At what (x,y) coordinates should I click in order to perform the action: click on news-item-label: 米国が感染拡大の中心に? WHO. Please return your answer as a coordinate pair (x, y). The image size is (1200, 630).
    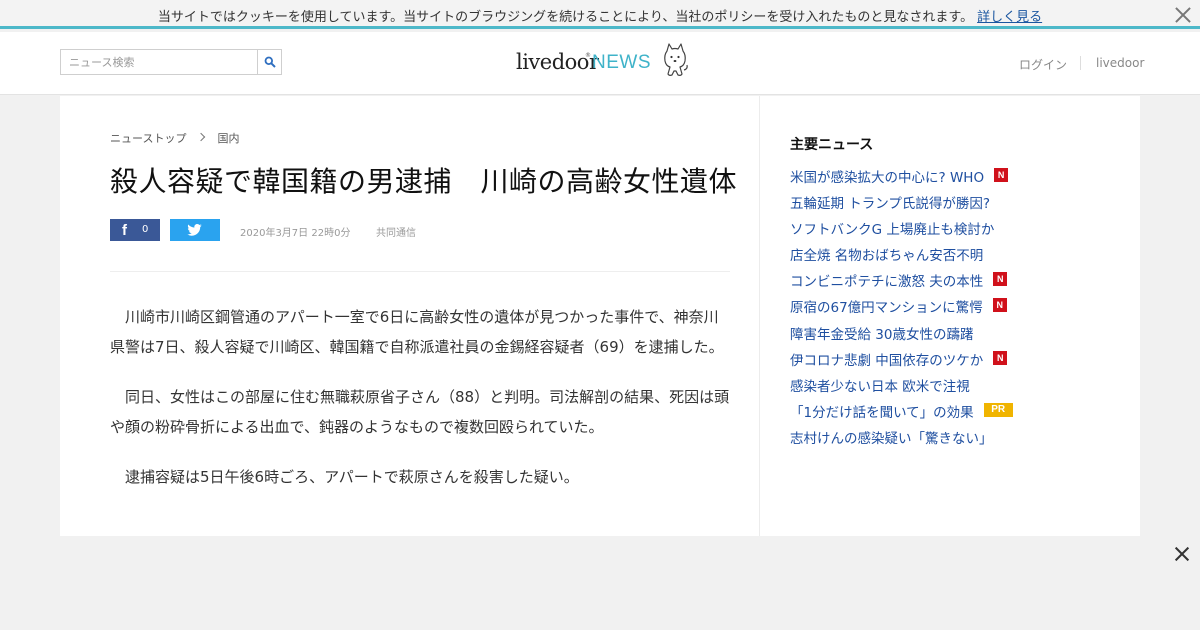
    Looking at the image, I should click on (887, 178).